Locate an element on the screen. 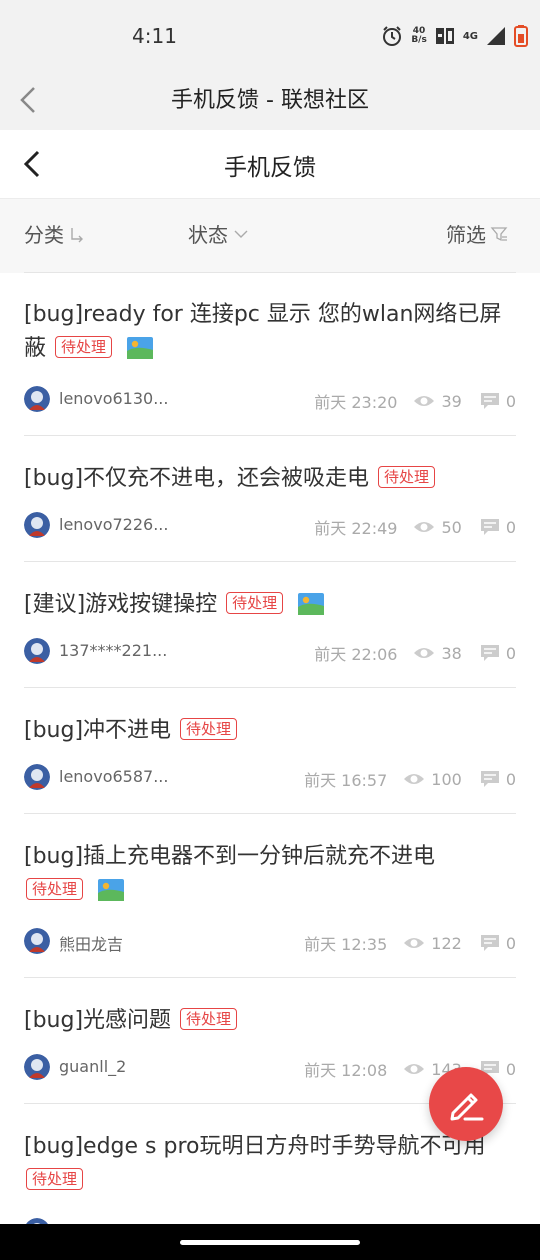 The height and width of the screenshot is (1260, 540). filter-bar: 分类 状态 筛选 is located at coordinates (270, 235).